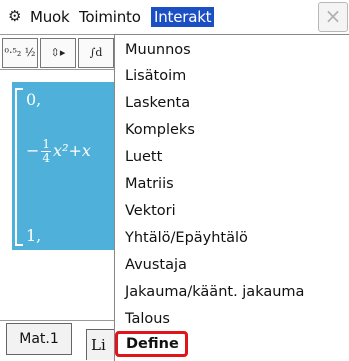 This screenshot has width=349, height=361. I want to click on menu-bar: ⚙ Muok Toiminto Interakt ×, so click(174, 17).